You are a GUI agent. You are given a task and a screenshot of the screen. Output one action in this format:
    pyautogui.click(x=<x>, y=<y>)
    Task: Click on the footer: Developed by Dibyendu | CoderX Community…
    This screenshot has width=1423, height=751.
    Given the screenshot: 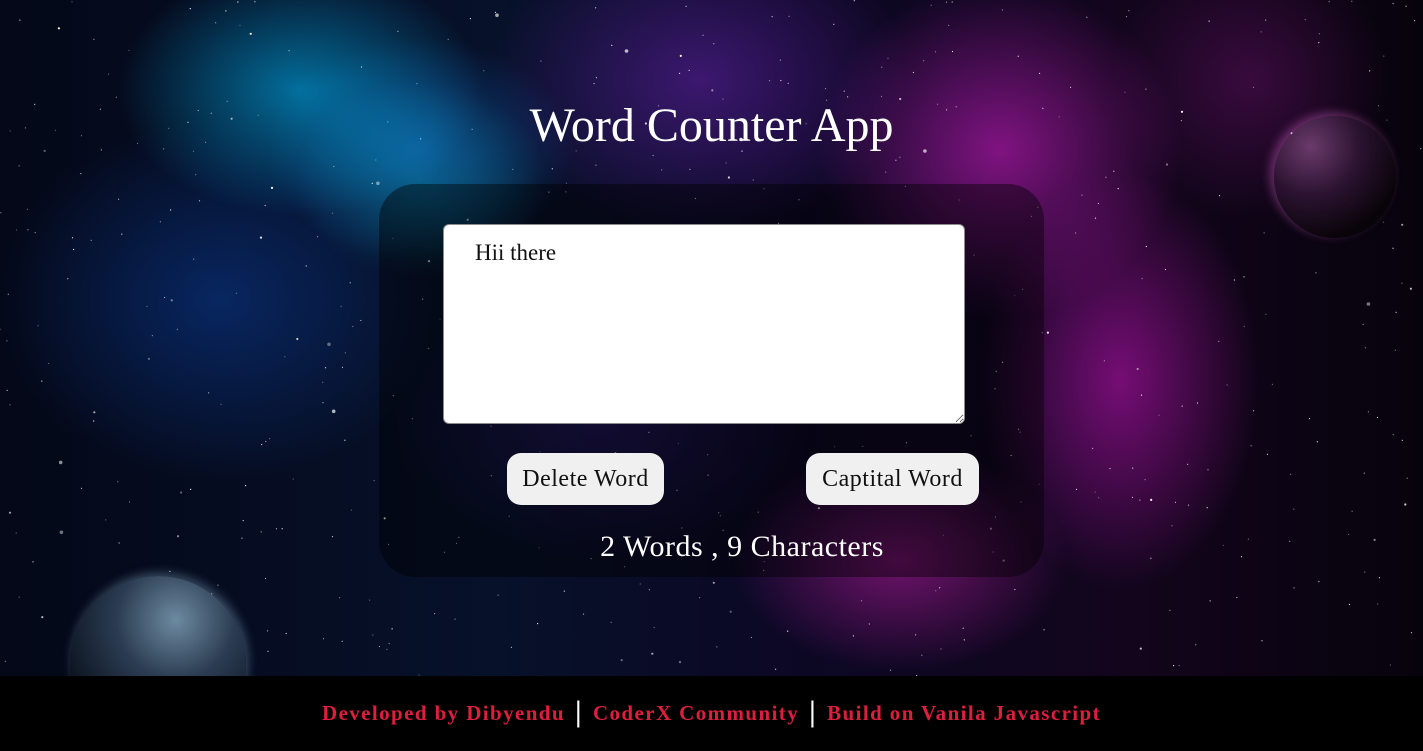 What is the action you would take?
    pyautogui.click(x=711, y=713)
    